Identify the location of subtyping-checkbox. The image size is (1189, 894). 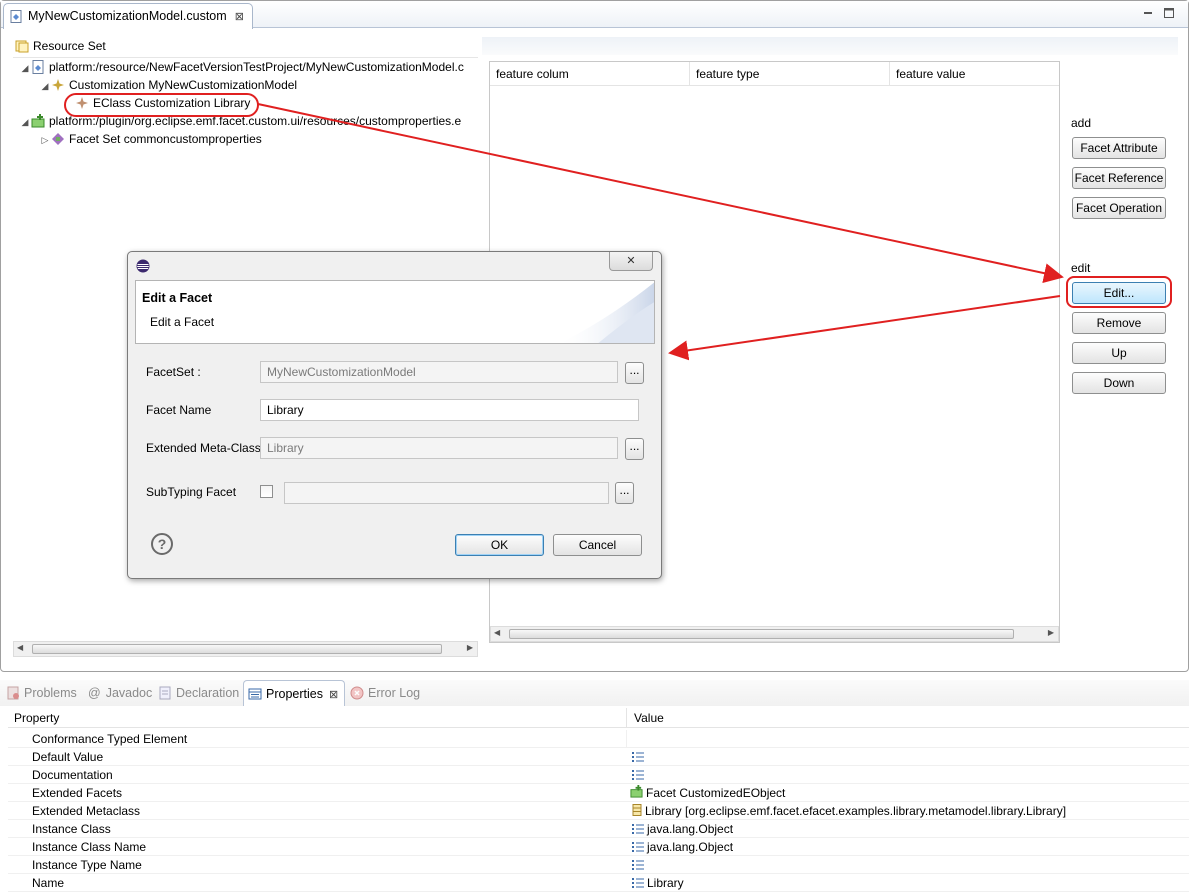
(266, 491).